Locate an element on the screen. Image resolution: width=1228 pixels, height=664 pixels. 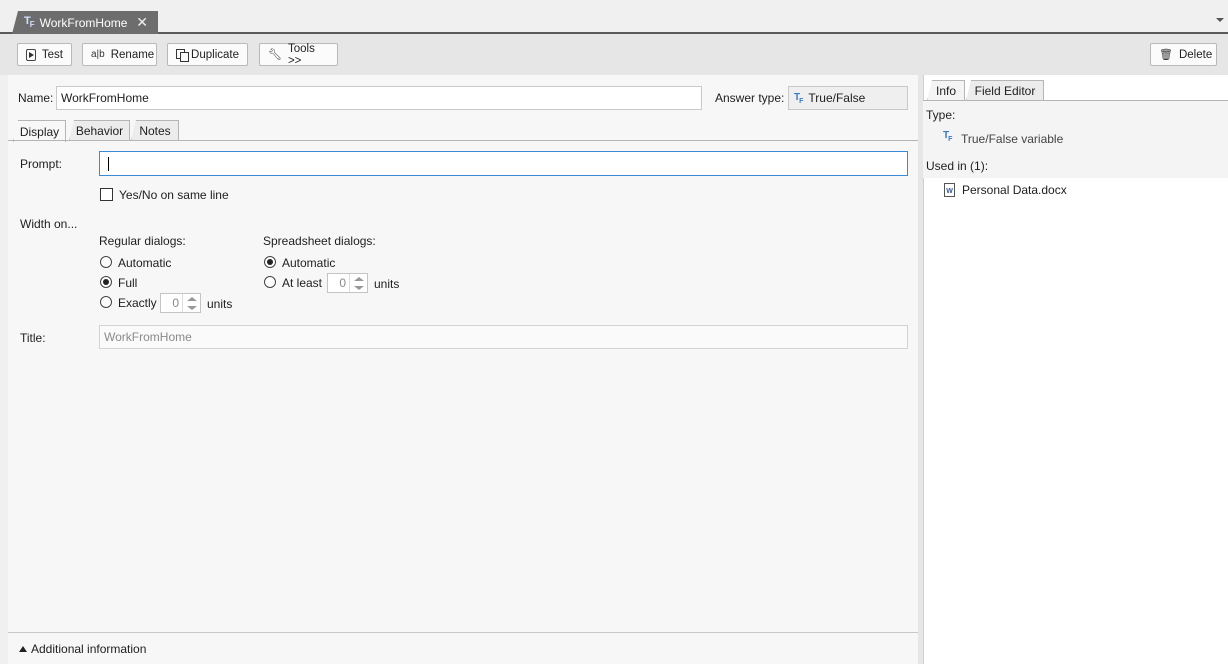
spreadsheet-at-least-label: At least is located at coordinates (302, 283).